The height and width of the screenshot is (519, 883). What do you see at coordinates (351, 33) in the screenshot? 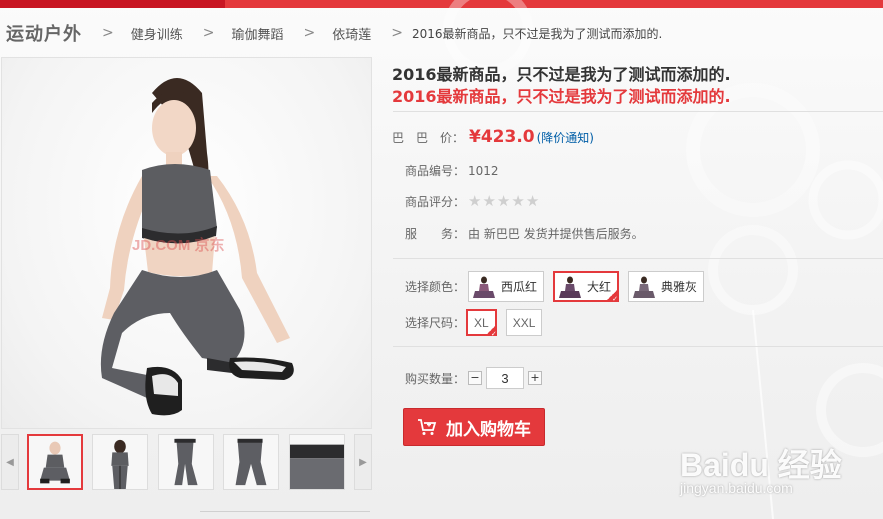
I see `breadcrumb-item-brand: 依琦莲` at bounding box center [351, 33].